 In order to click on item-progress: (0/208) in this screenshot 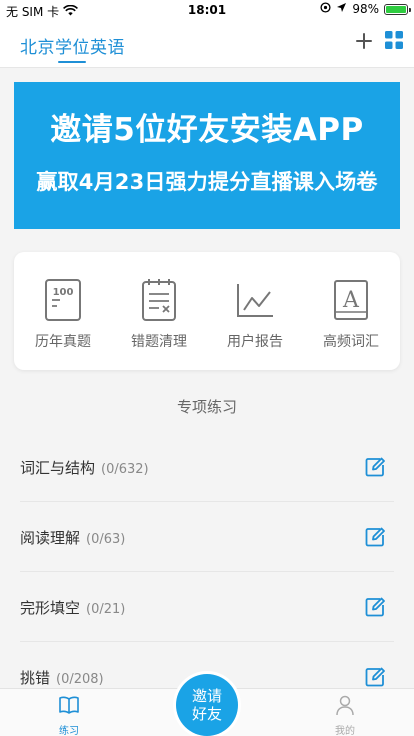, I will do `click(80, 679)`.